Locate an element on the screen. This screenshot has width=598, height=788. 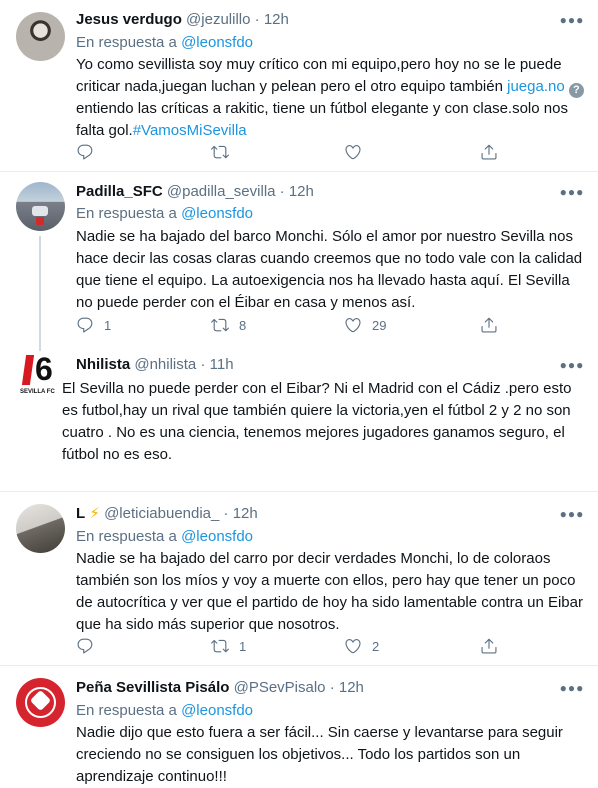
retweet-button: 1 is located at coordinates (228, 646).